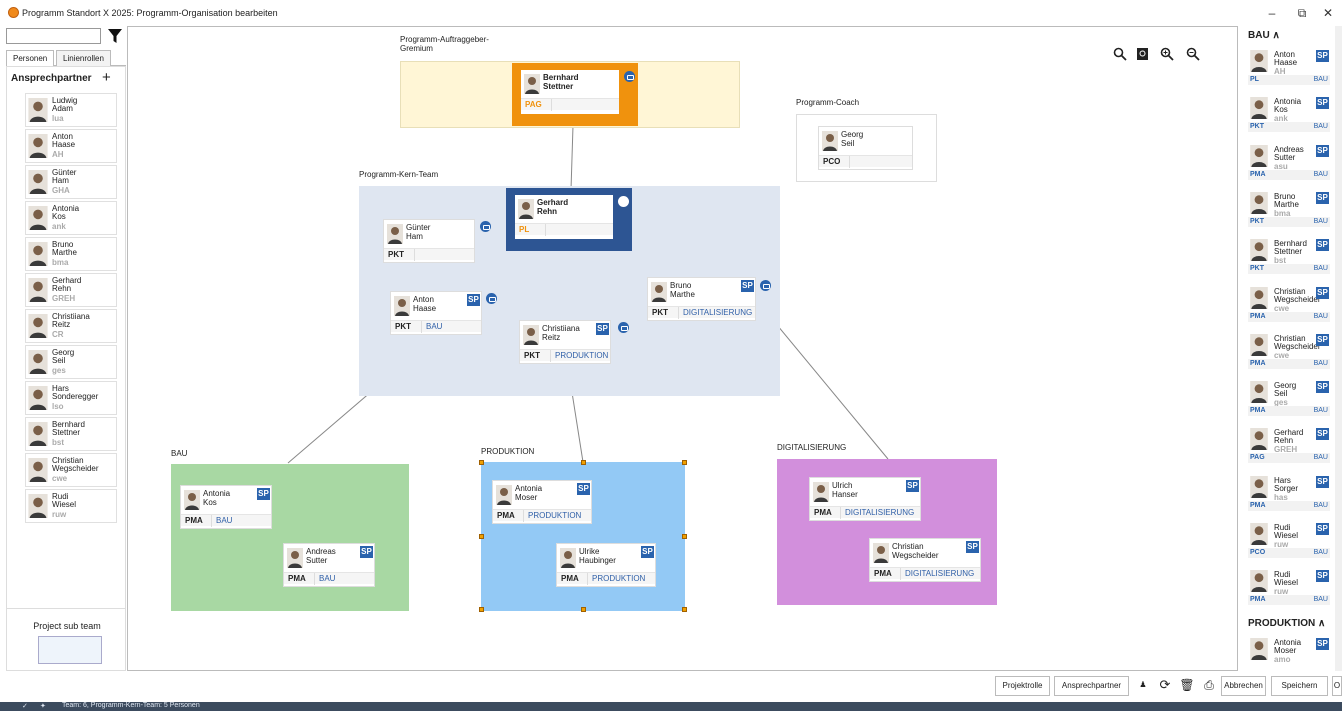 This screenshot has height=711, width=1342. Describe the element at coordinates (1289, 445) in the screenshot. I see `list-item: Gerhard Rehn GREH SP PAG BAU` at that location.